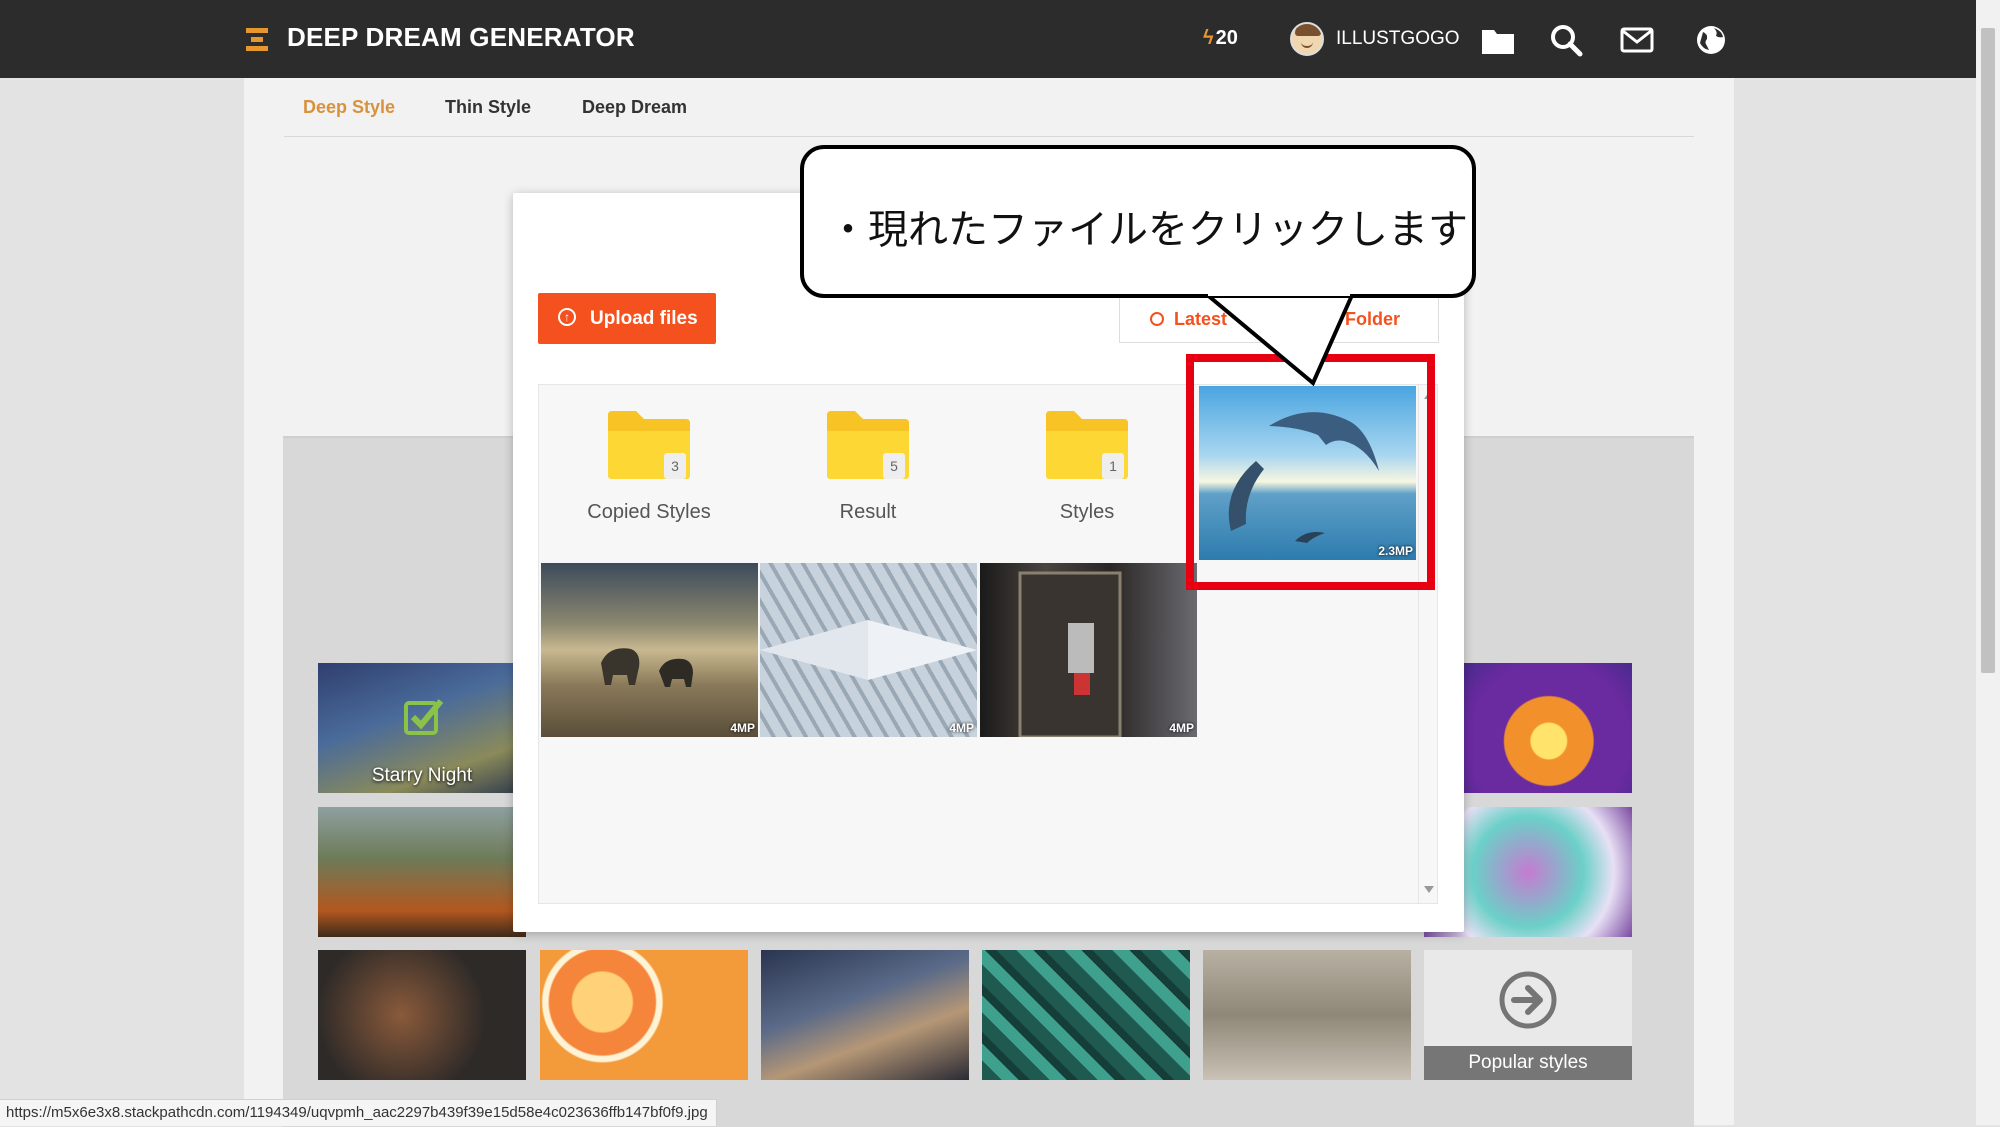 The height and width of the screenshot is (1127, 2000). Describe the element at coordinates (1398, 39) in the screenshot. I see `username: ILLUSTGOGO` at that location.